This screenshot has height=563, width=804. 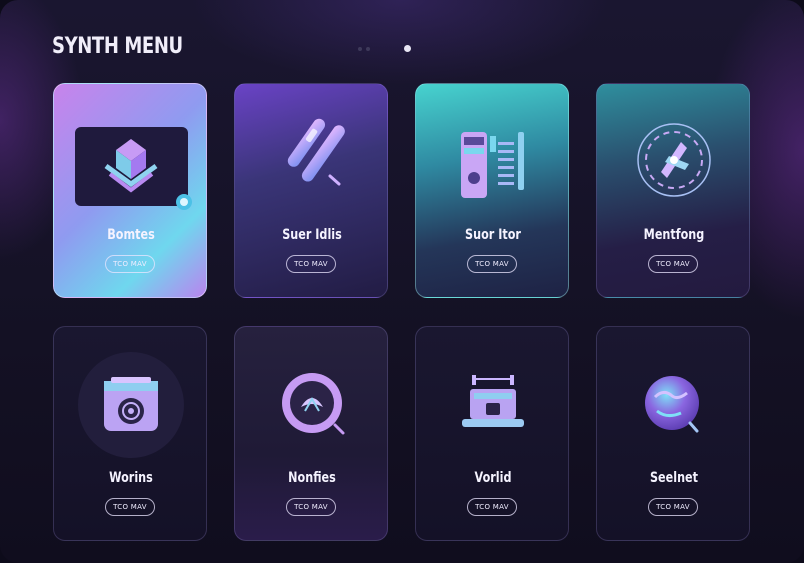 What do you see at coordinates (311, 154) in the screenshot?
I see `slider-bars-icon` at bounding box center [311, 154].